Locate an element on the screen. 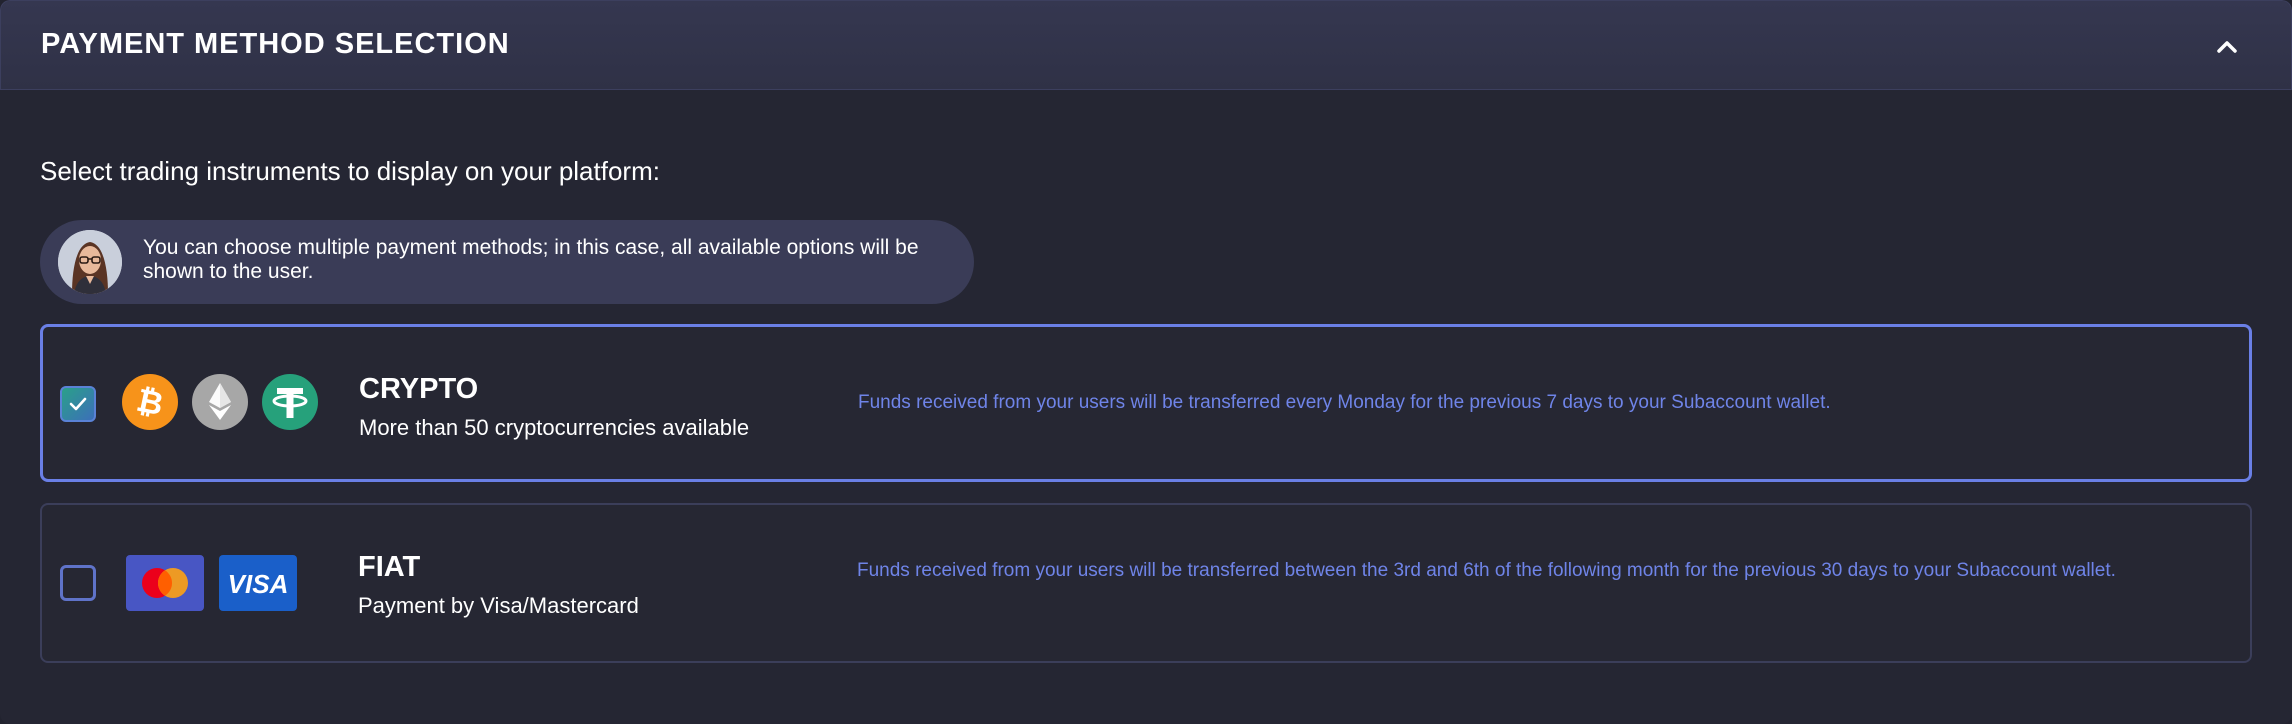 This screenshot has height=724, width=2292. chevron-up-icon is located at coordinates (2227, 46).